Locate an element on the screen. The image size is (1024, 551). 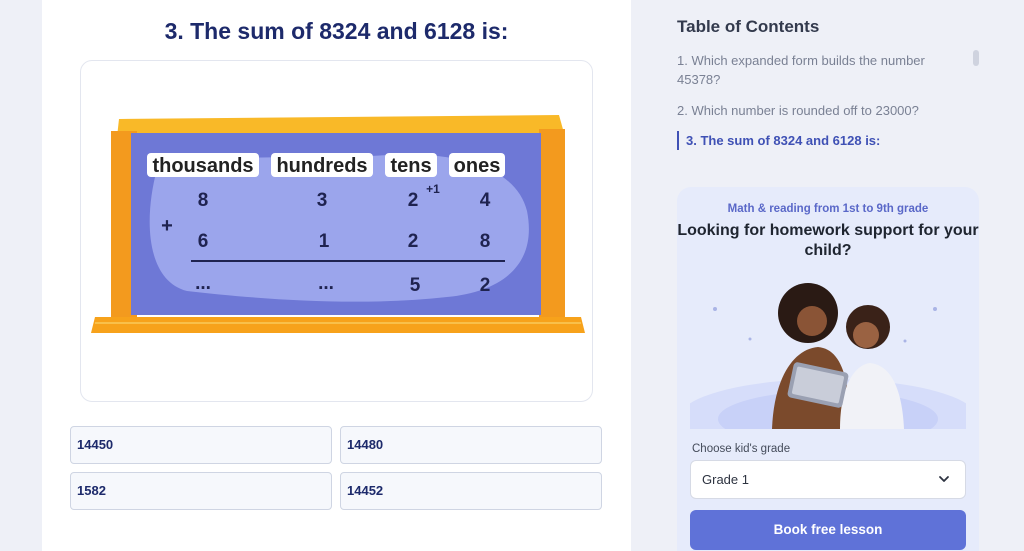
book-free-lesson-button: Book free lesson is located at coordinates (828, 530).